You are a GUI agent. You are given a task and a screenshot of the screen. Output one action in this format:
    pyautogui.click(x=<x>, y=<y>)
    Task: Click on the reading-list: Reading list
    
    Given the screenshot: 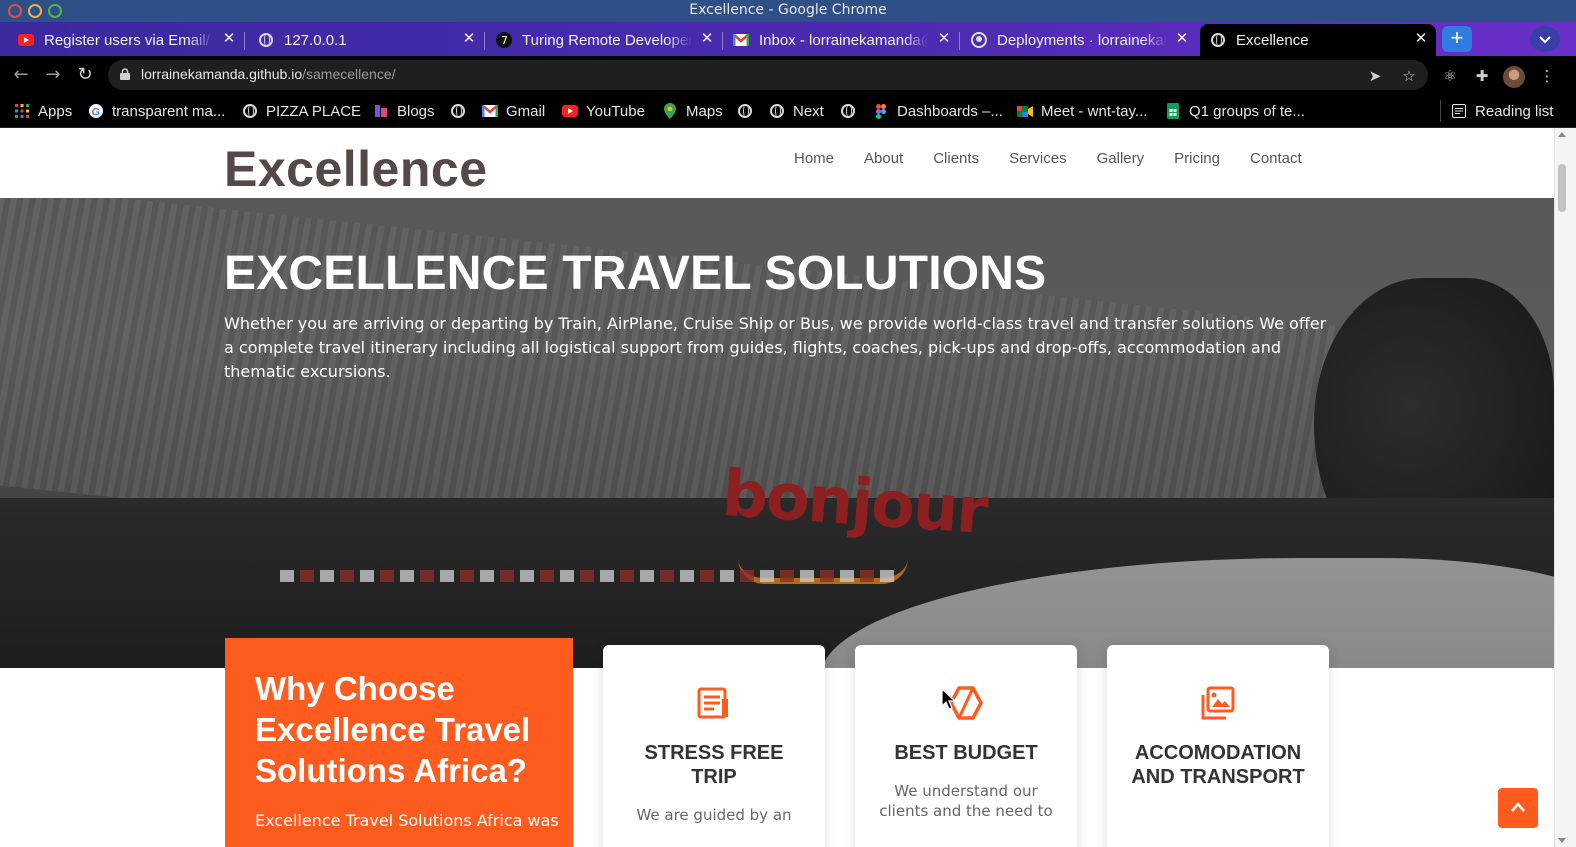 What is the action you would take?
    pyautogui.click(x=1496, y=111)
    